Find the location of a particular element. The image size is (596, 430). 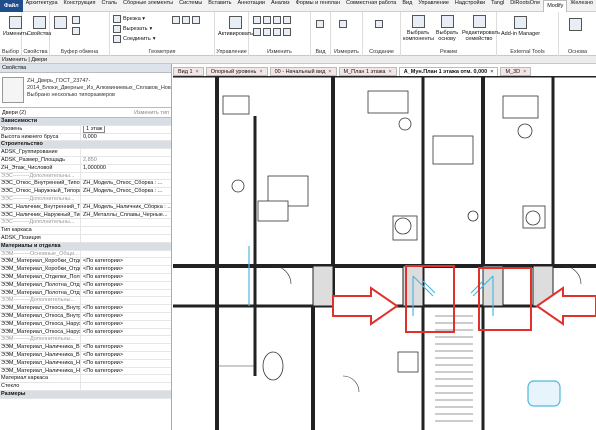

selection-filter: Двери (2) Изменить тип is located at coordinates (85, 113).